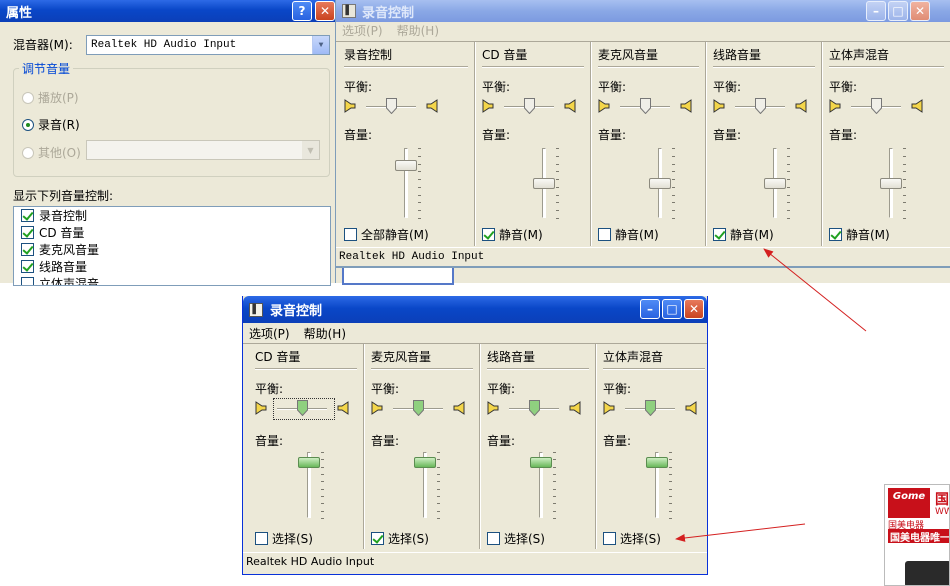 This screenshot has height=586, width=950. I want to click on ad-image, so click(927, 573).